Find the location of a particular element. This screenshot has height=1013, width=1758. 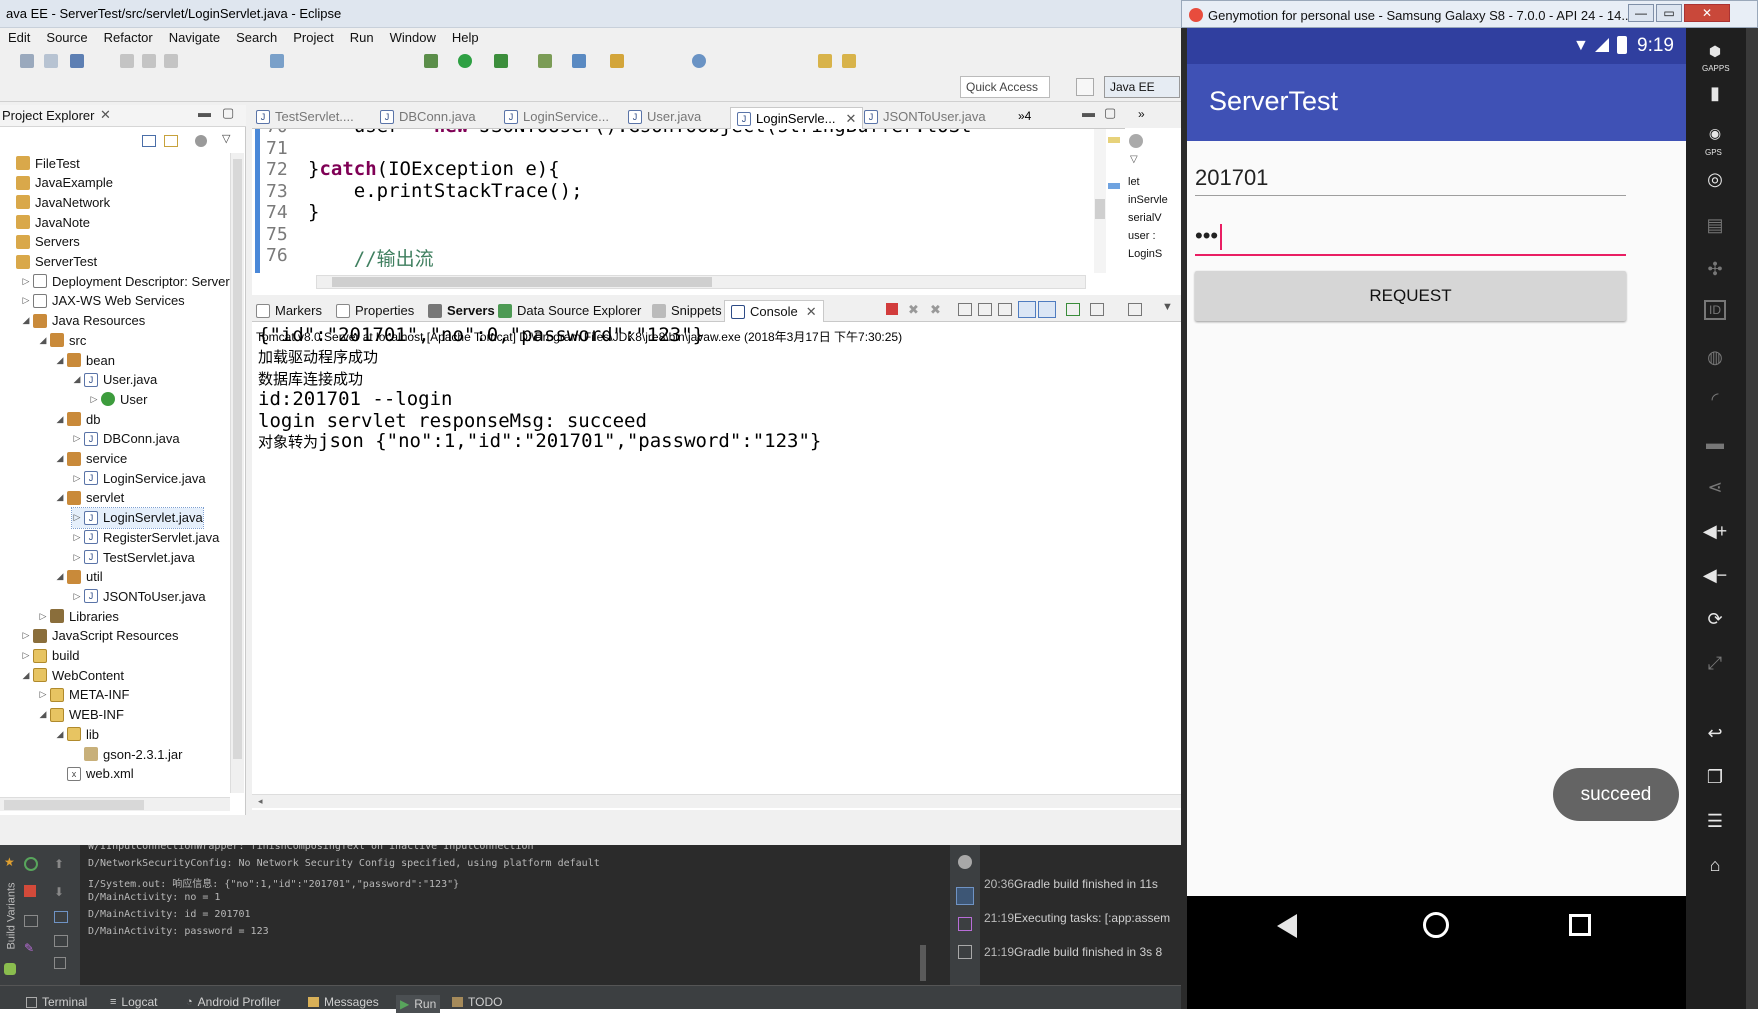

tree-item: ▷ Libraries is located at coordinates (78, 616).